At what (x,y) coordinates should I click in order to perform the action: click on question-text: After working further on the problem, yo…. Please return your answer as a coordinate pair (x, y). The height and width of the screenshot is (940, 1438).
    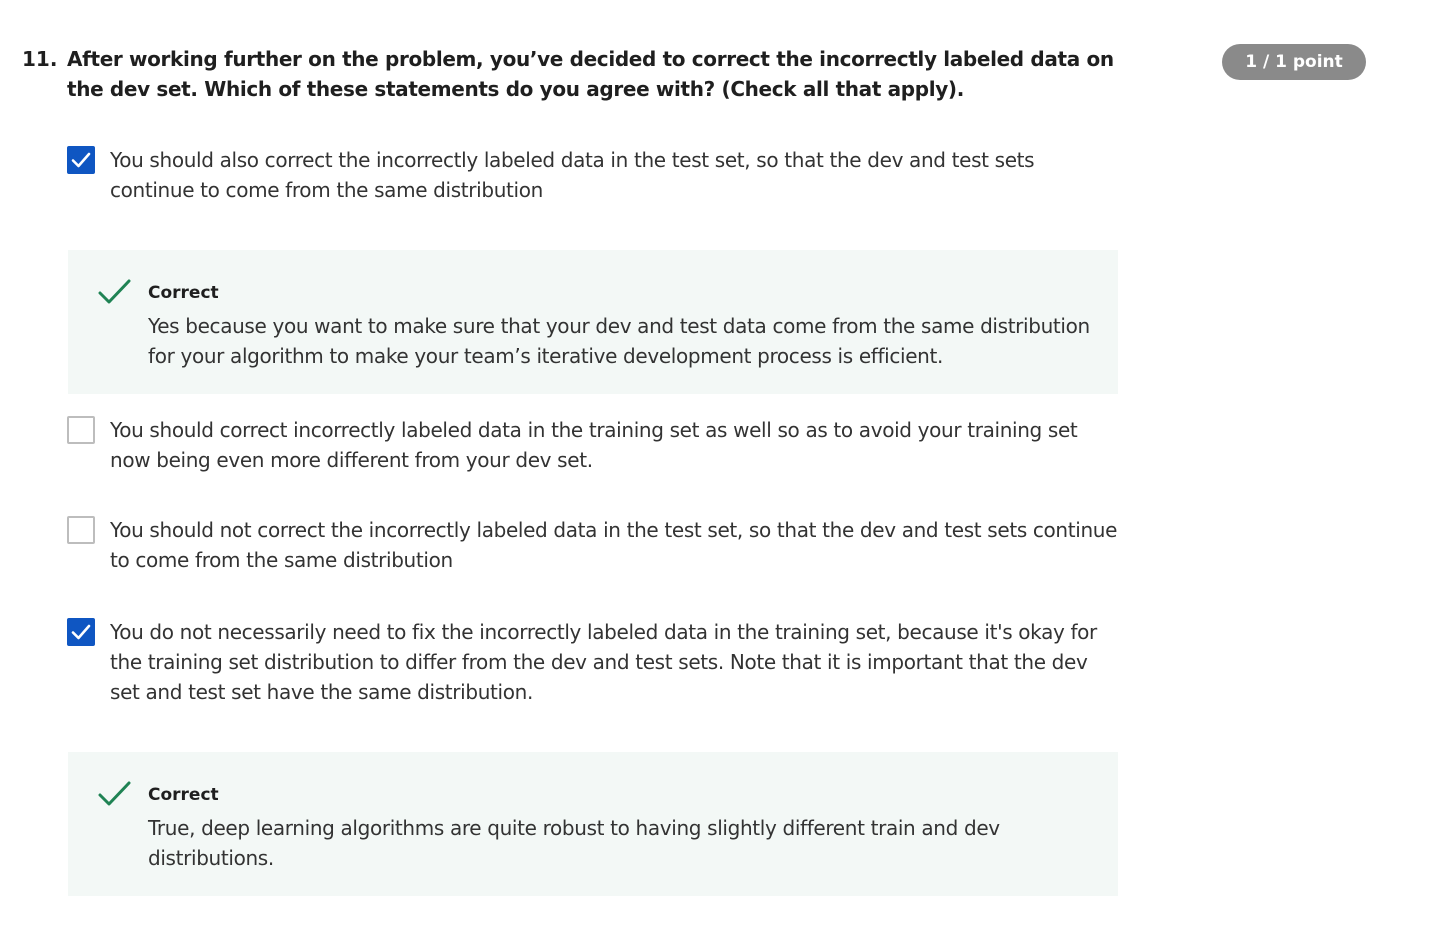
    Looking at the image, I should click on (590, 74).